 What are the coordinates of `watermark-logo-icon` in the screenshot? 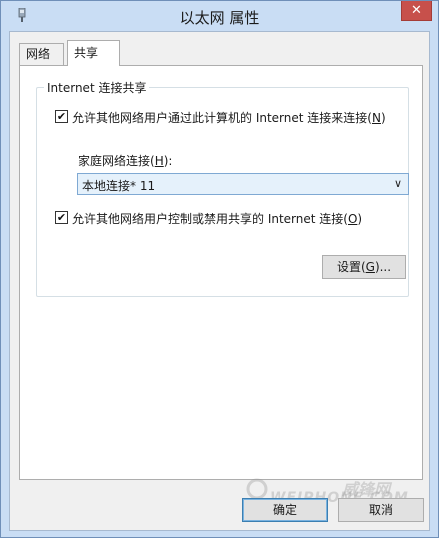 It's located at (257, 489).